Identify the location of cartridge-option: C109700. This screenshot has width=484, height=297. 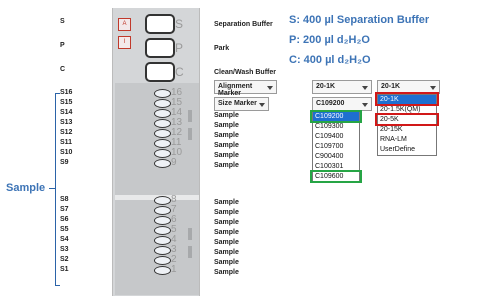
(336, 147).